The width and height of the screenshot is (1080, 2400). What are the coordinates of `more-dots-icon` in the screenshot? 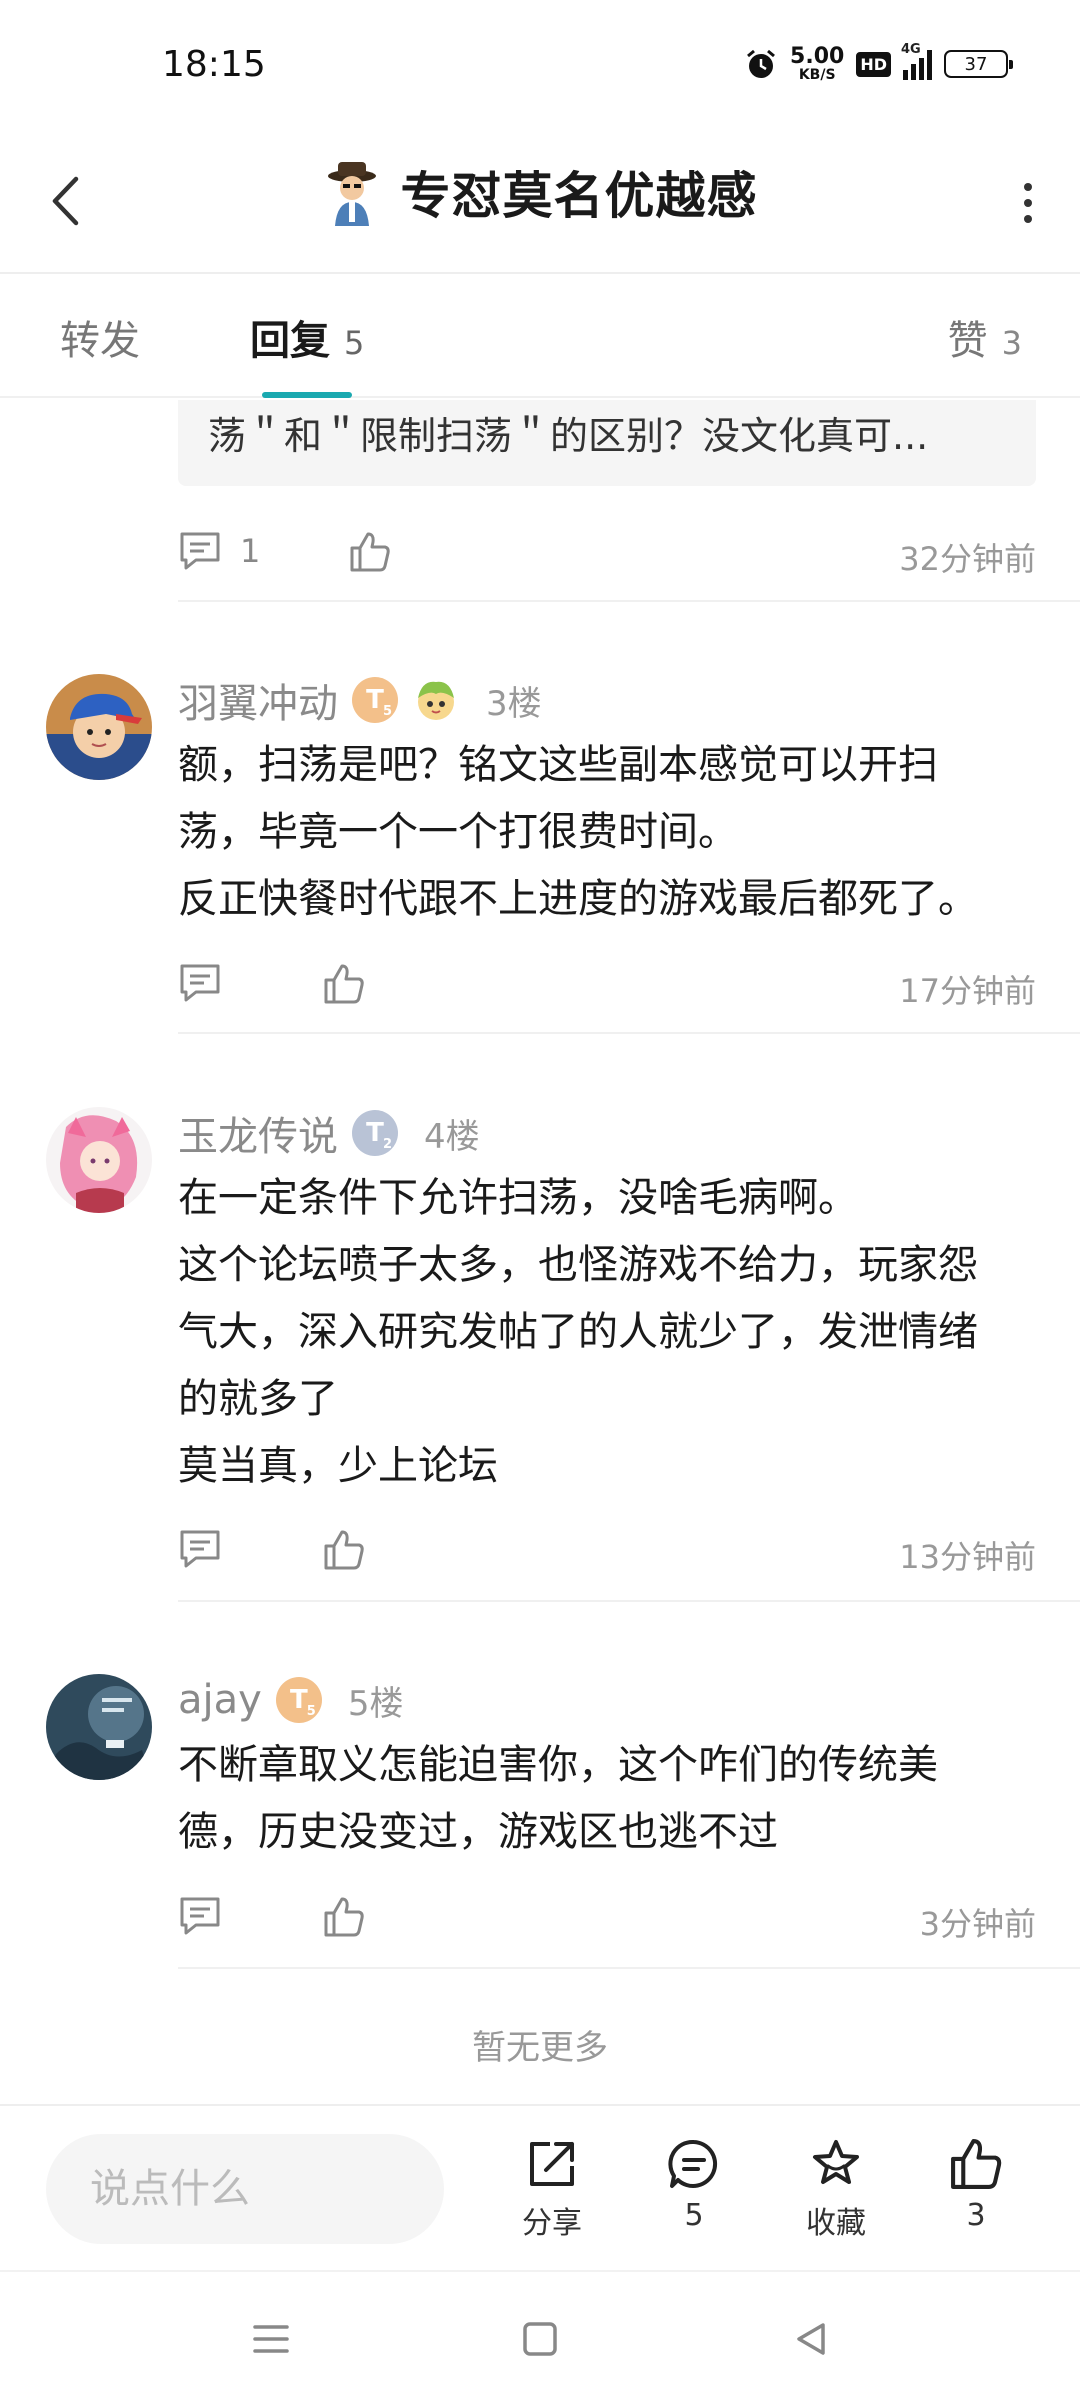 It's located at (1028, 187).